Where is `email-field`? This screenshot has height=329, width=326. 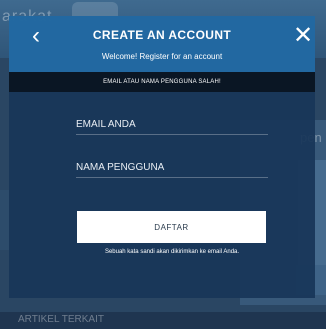
email-field is located at coordinates (172, 124).